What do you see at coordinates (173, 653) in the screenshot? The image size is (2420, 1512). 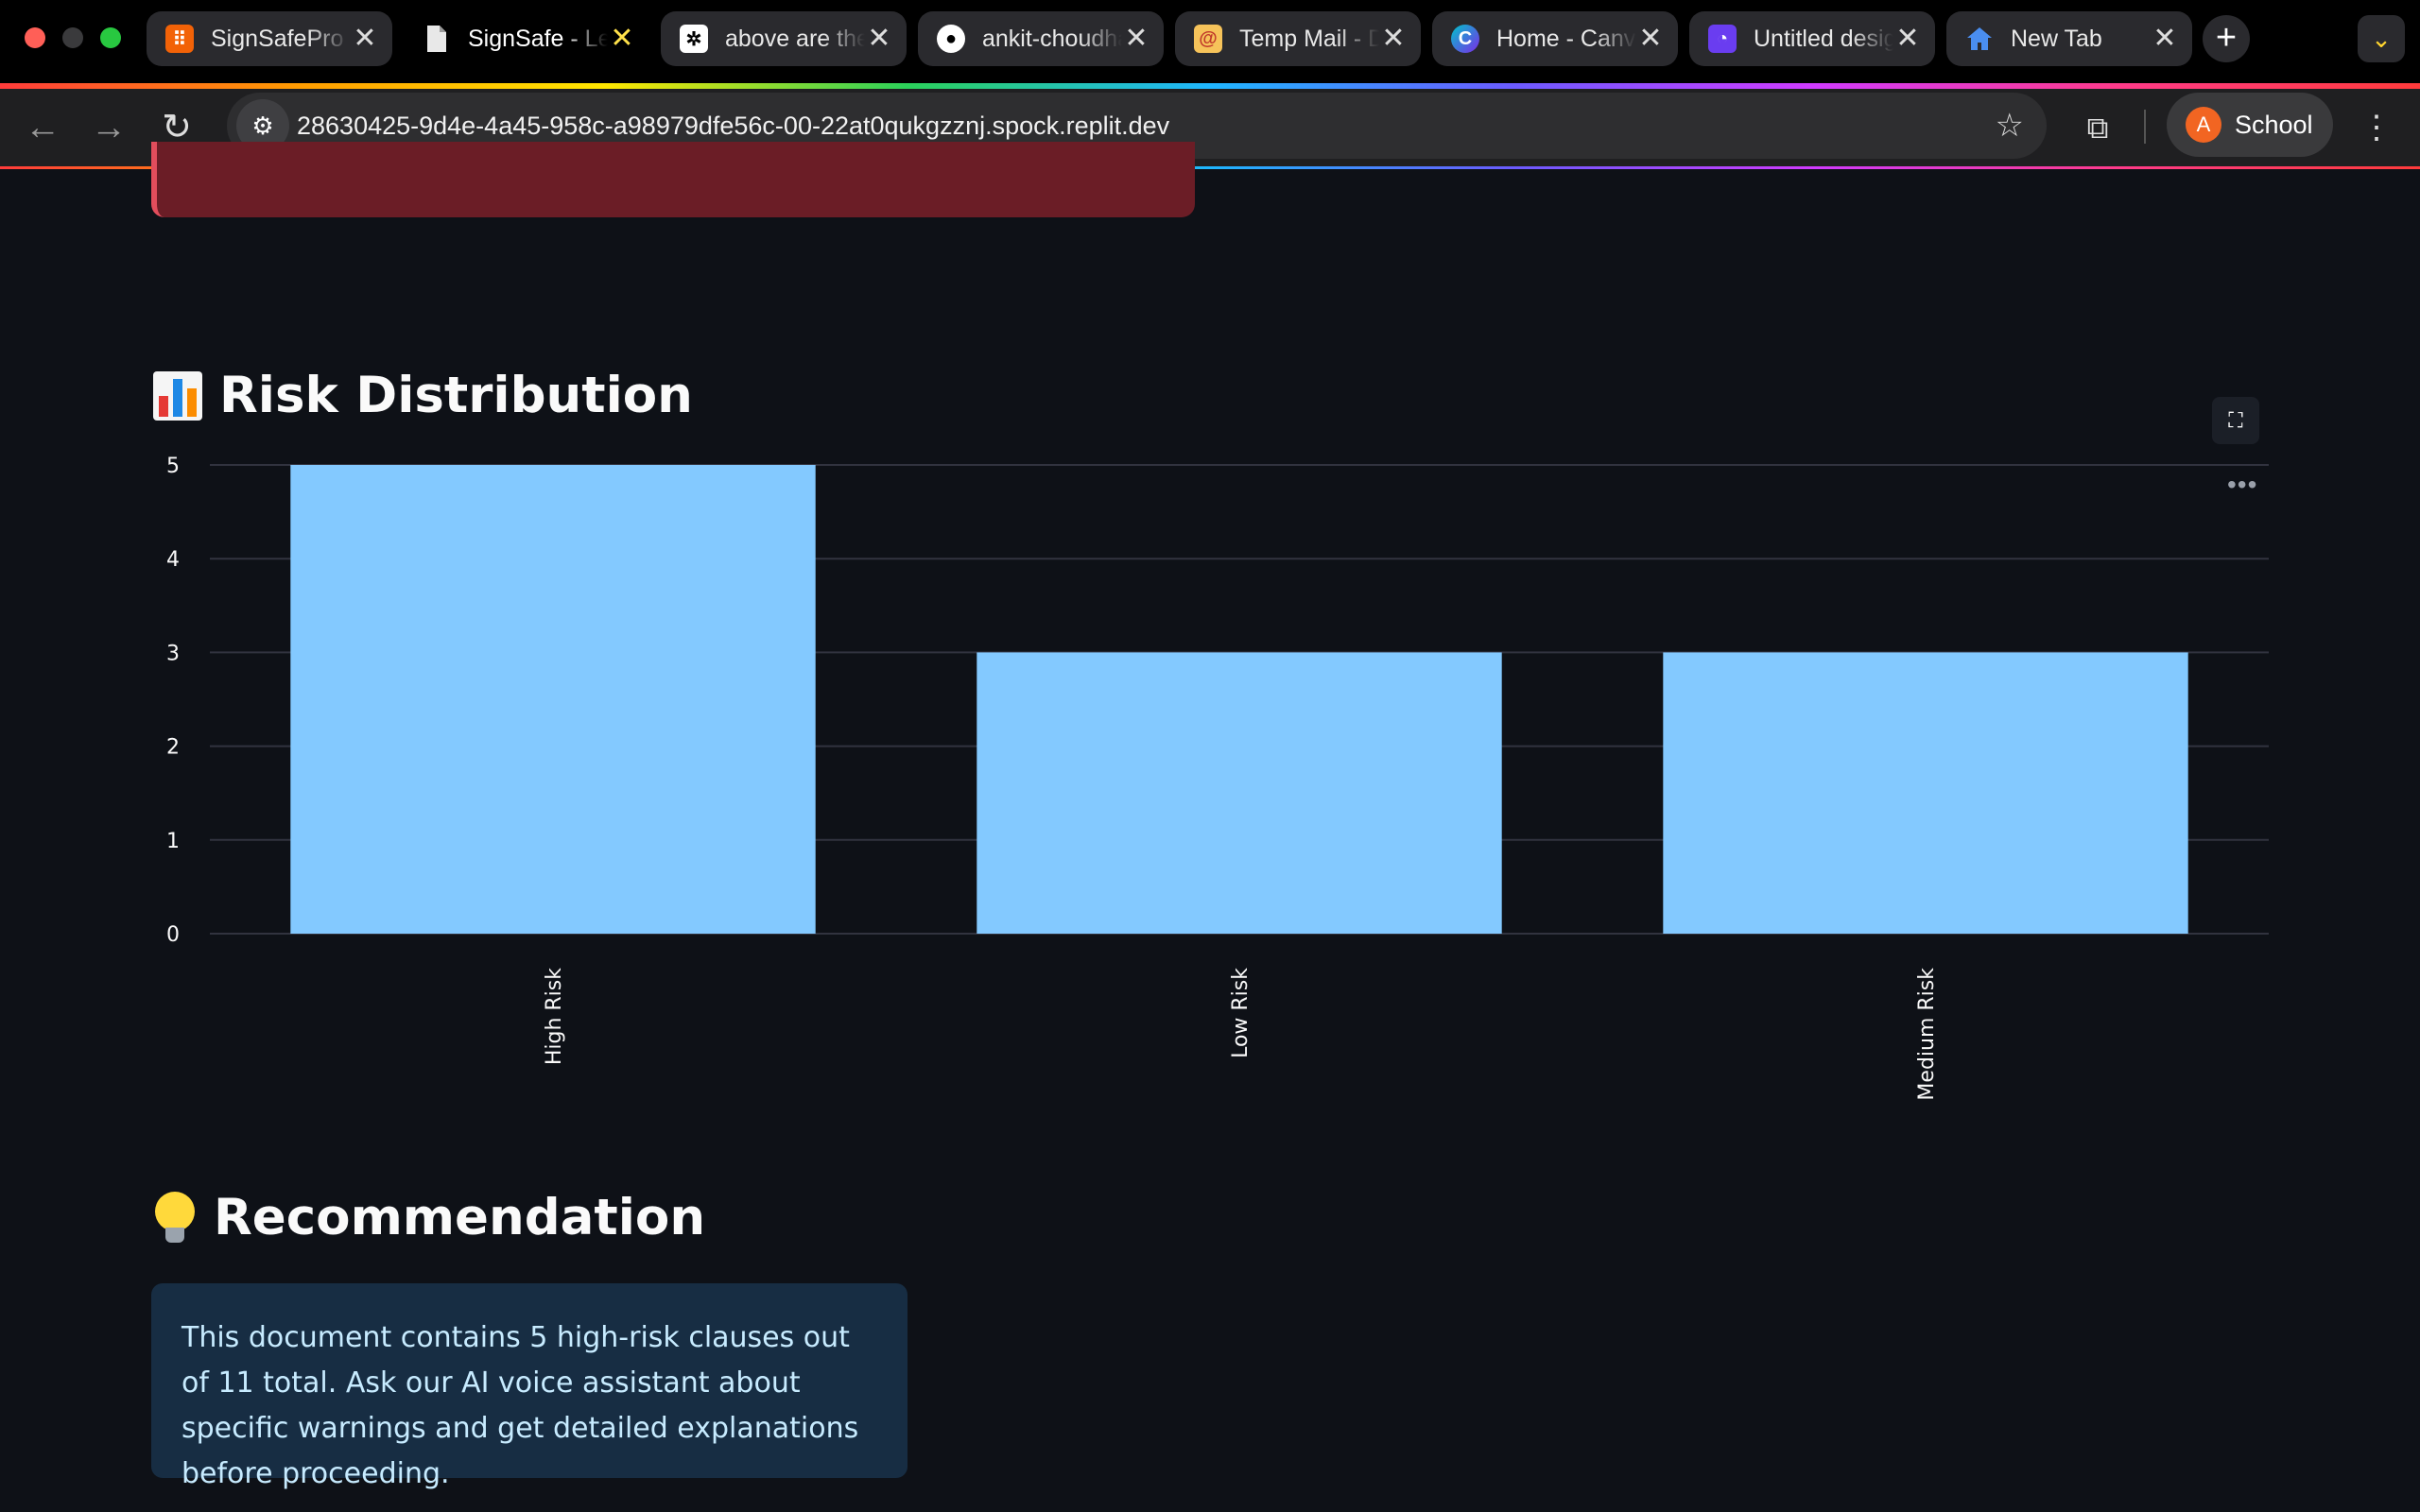 I see `y-tick-label: 3` at bounding box center [173, 653].